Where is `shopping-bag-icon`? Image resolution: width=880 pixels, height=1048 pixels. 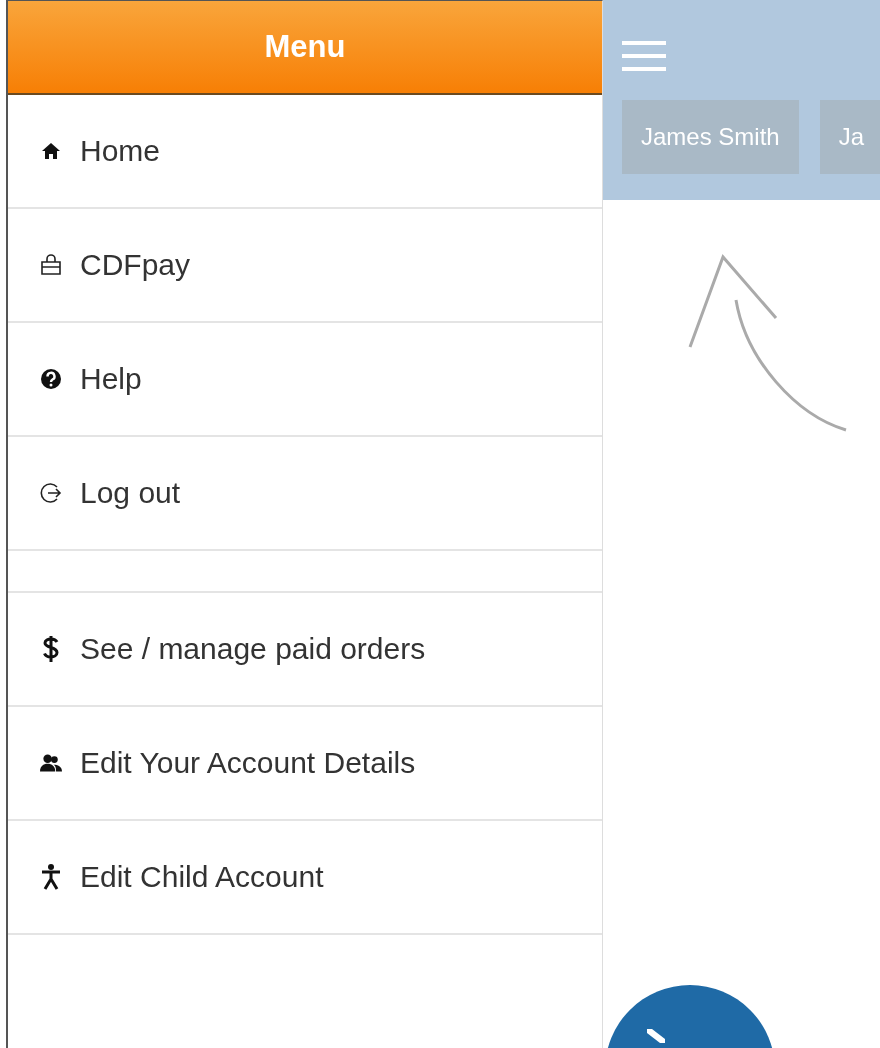
shopping-bag-icon is located at coordinates (51, 265).